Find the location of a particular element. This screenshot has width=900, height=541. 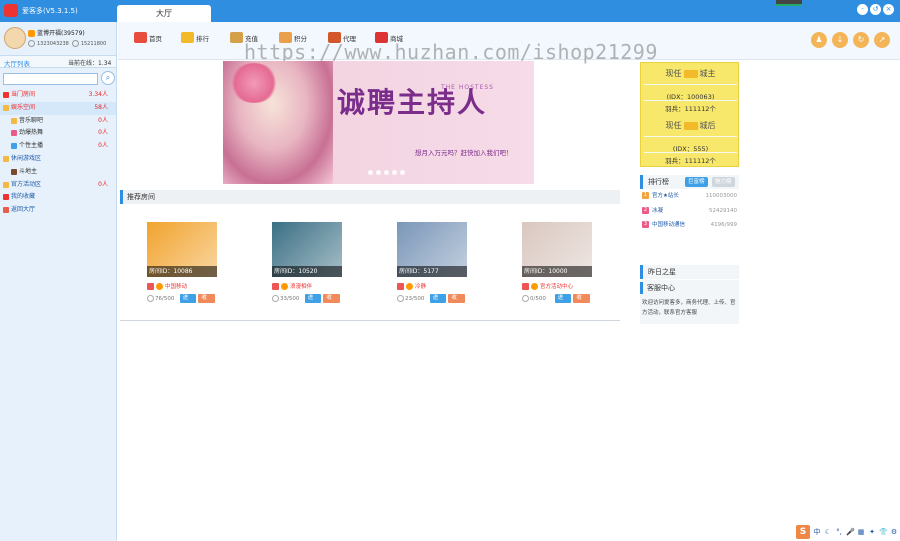

tree-item-label: 音乐聊吧 is located at coordinates (31, 120).